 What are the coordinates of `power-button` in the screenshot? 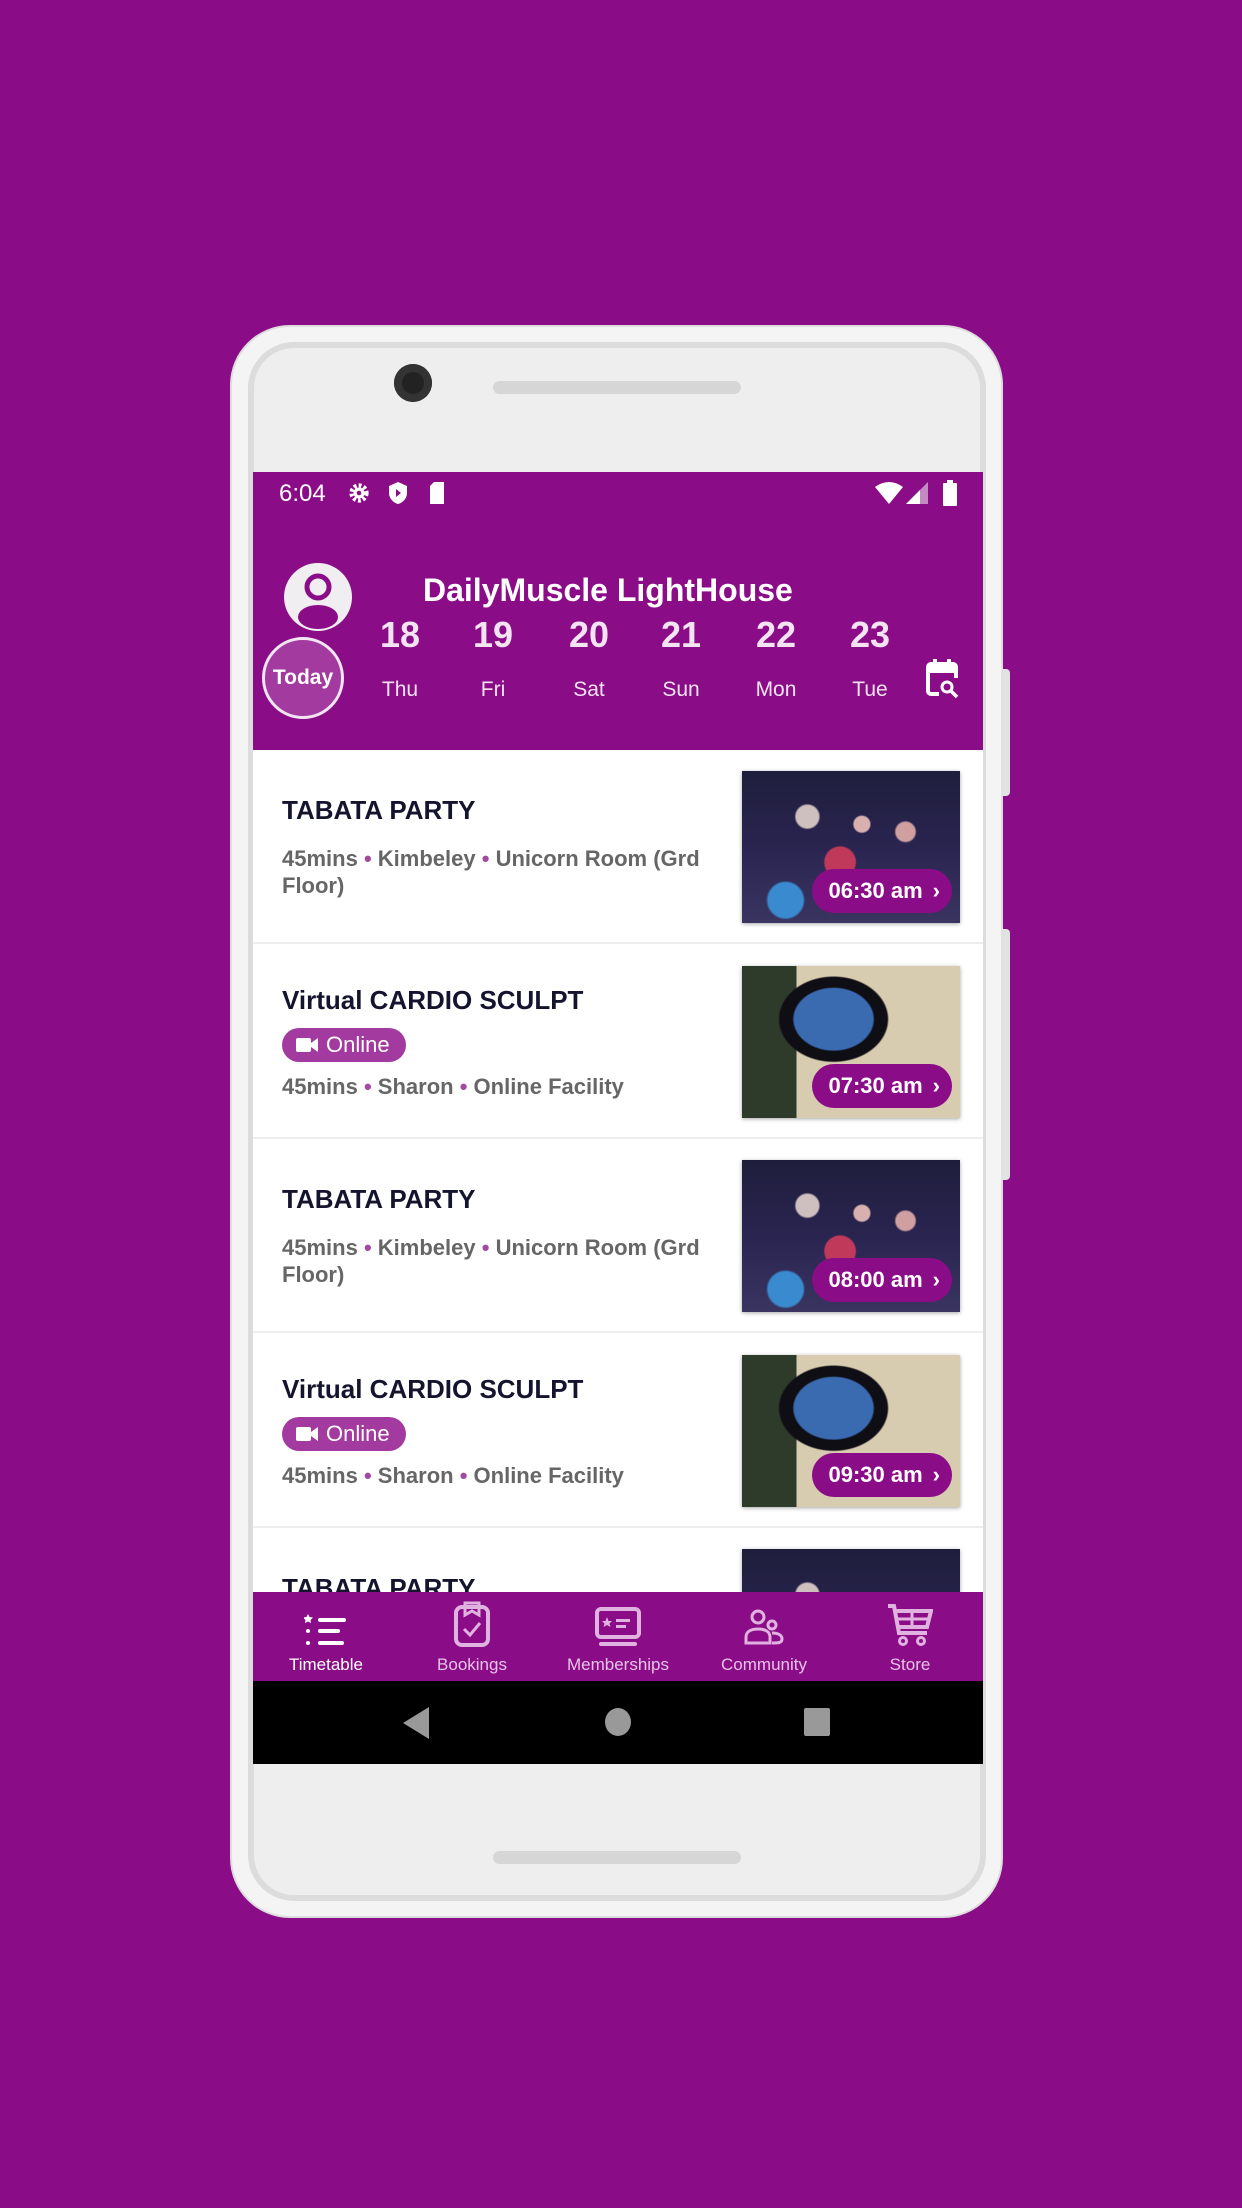 It's located at (1005, 732).